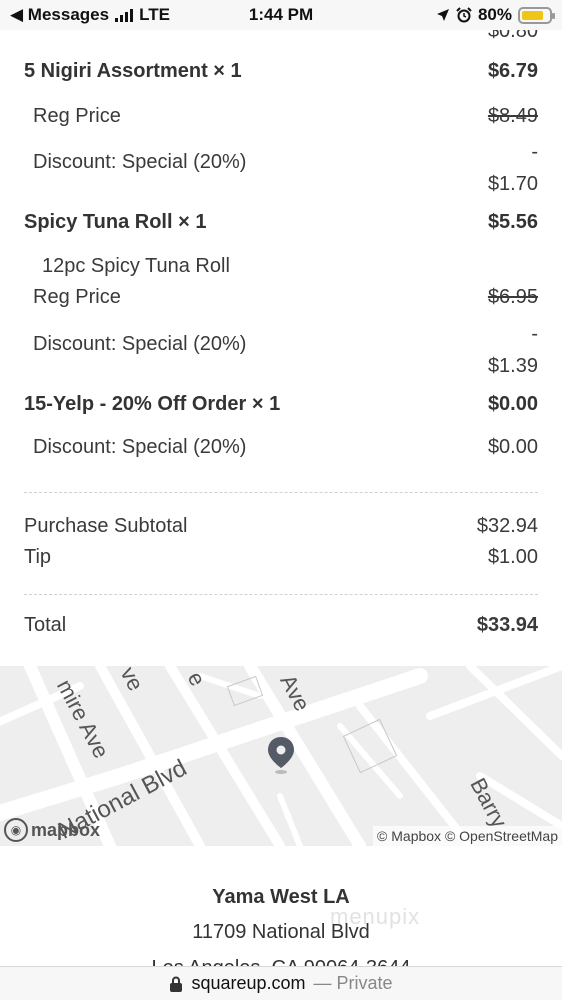 This screenshot has width=562, height=1000. I want to click on subtotal-row: Purchase Subtotal $32.94, so click(281, 526).